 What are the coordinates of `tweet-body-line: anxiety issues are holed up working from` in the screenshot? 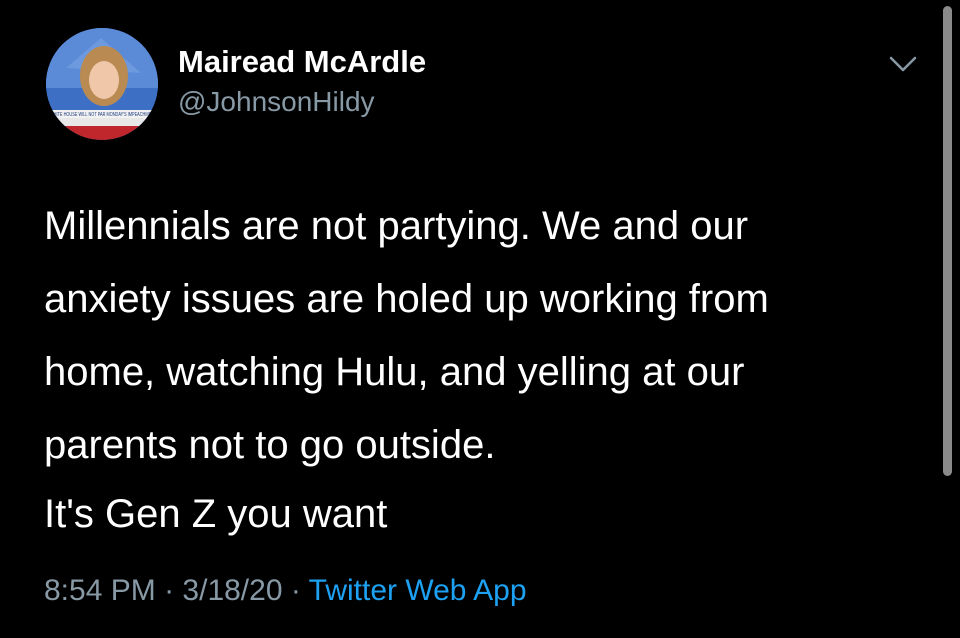 It's located at (406, 299).